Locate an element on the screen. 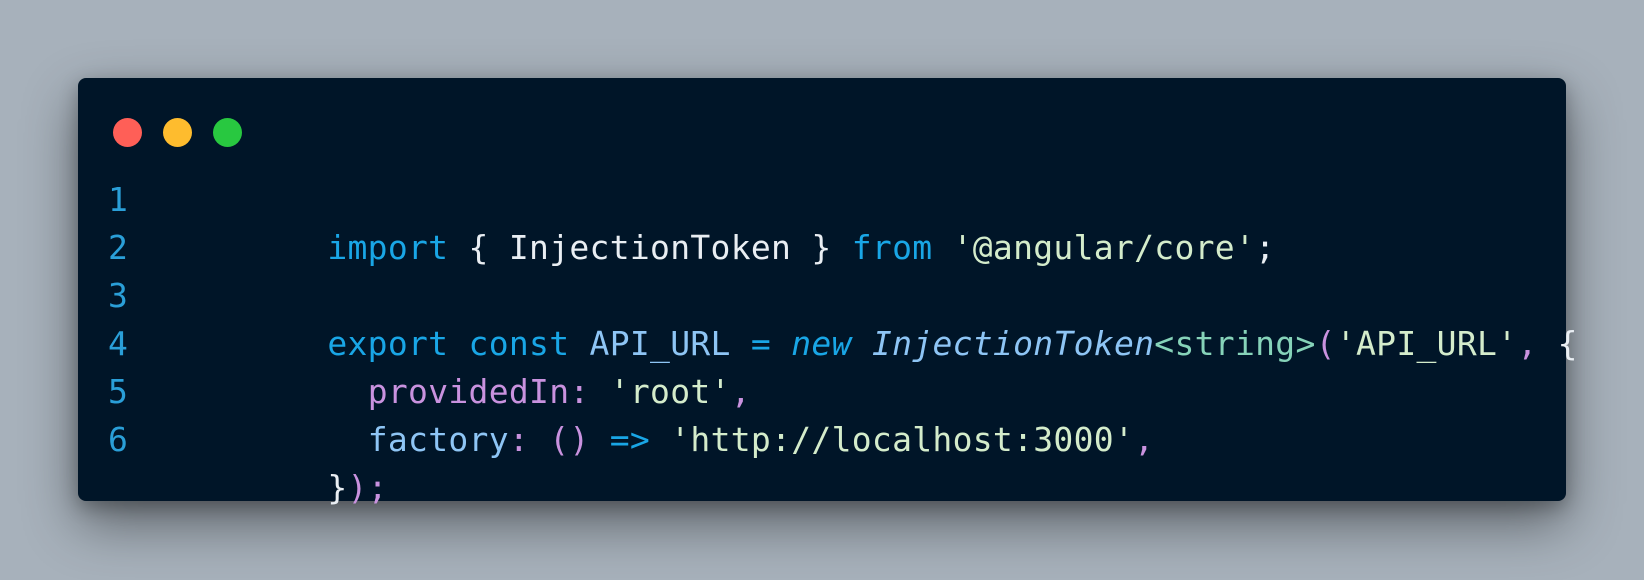 The width and height of the screenshot is (1644, 580). code-token: () is located at coordinates (569, 439).